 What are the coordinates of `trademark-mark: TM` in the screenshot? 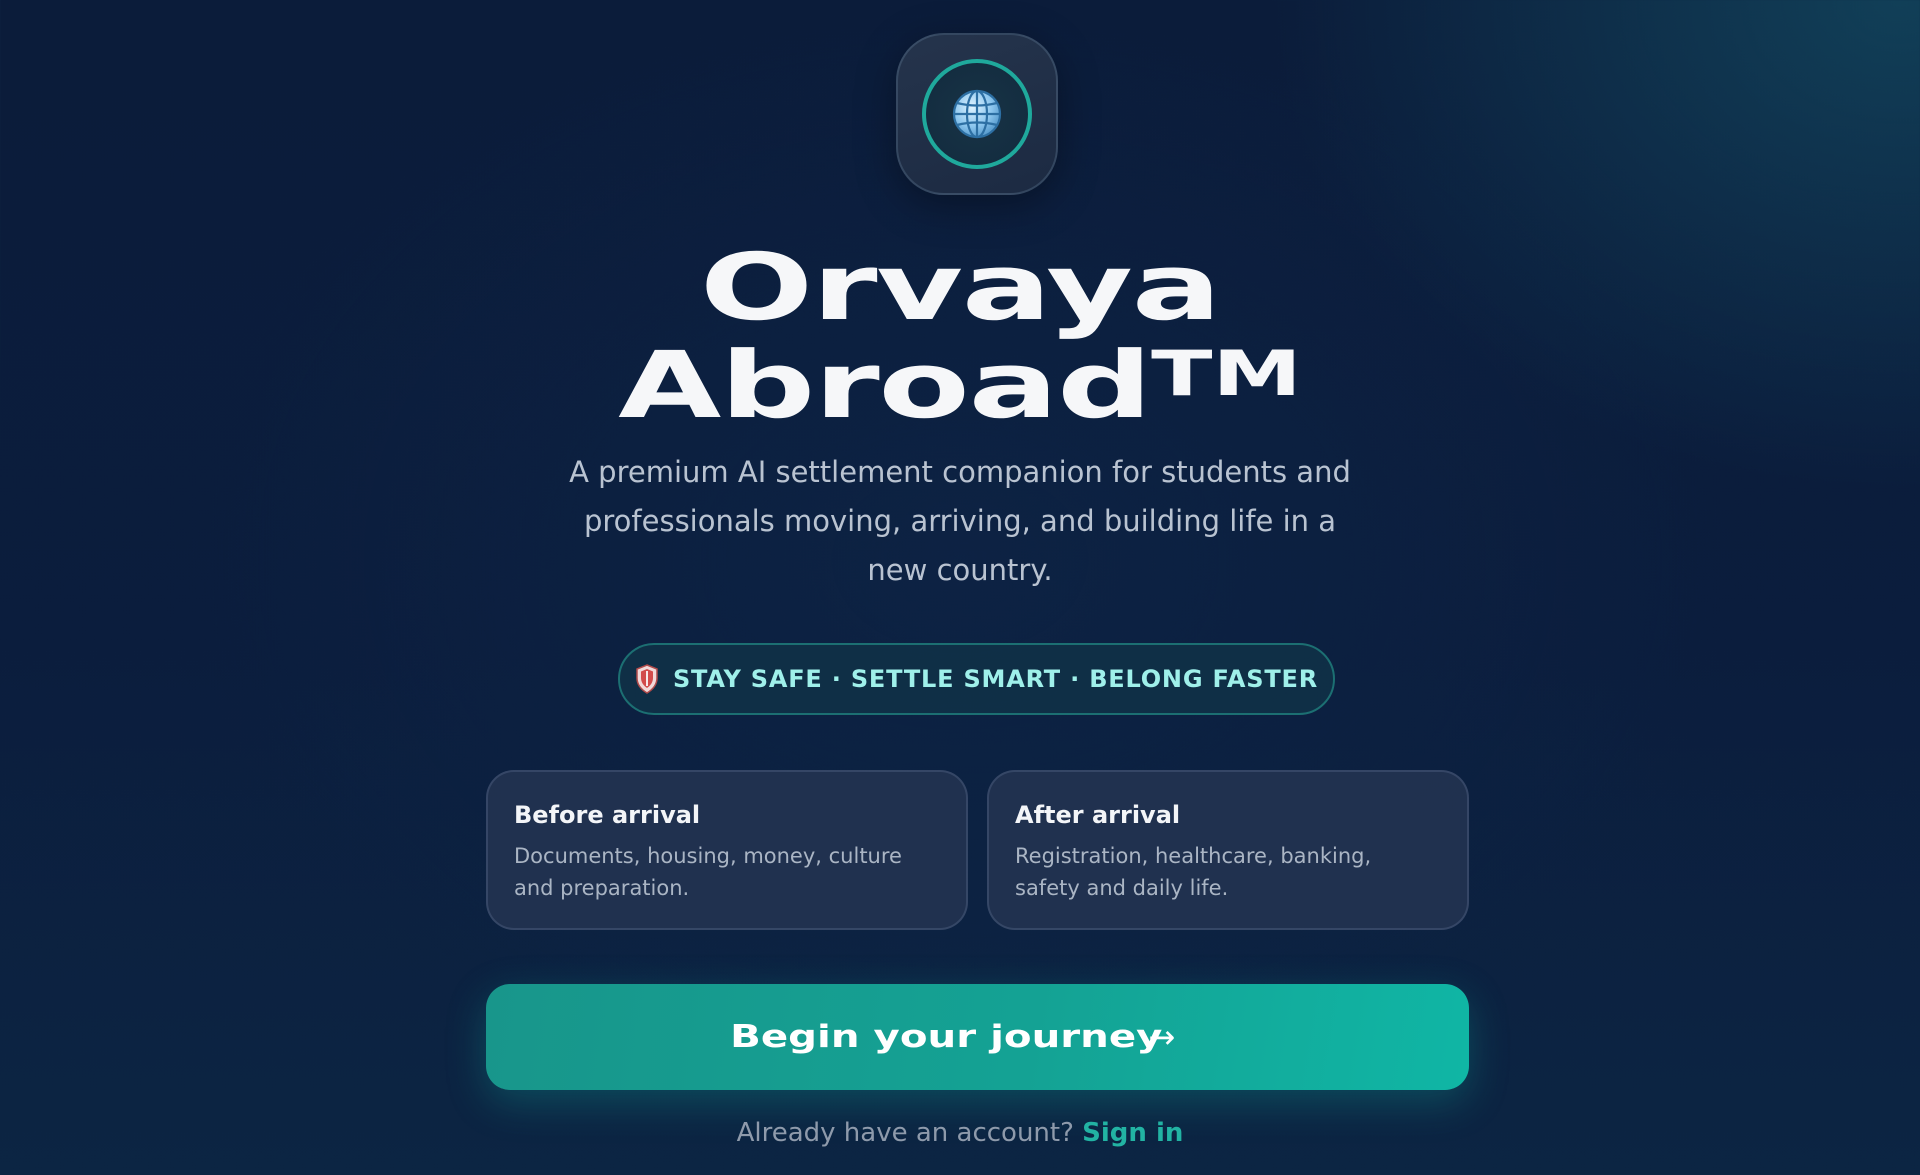 It's located at (1226, 373).